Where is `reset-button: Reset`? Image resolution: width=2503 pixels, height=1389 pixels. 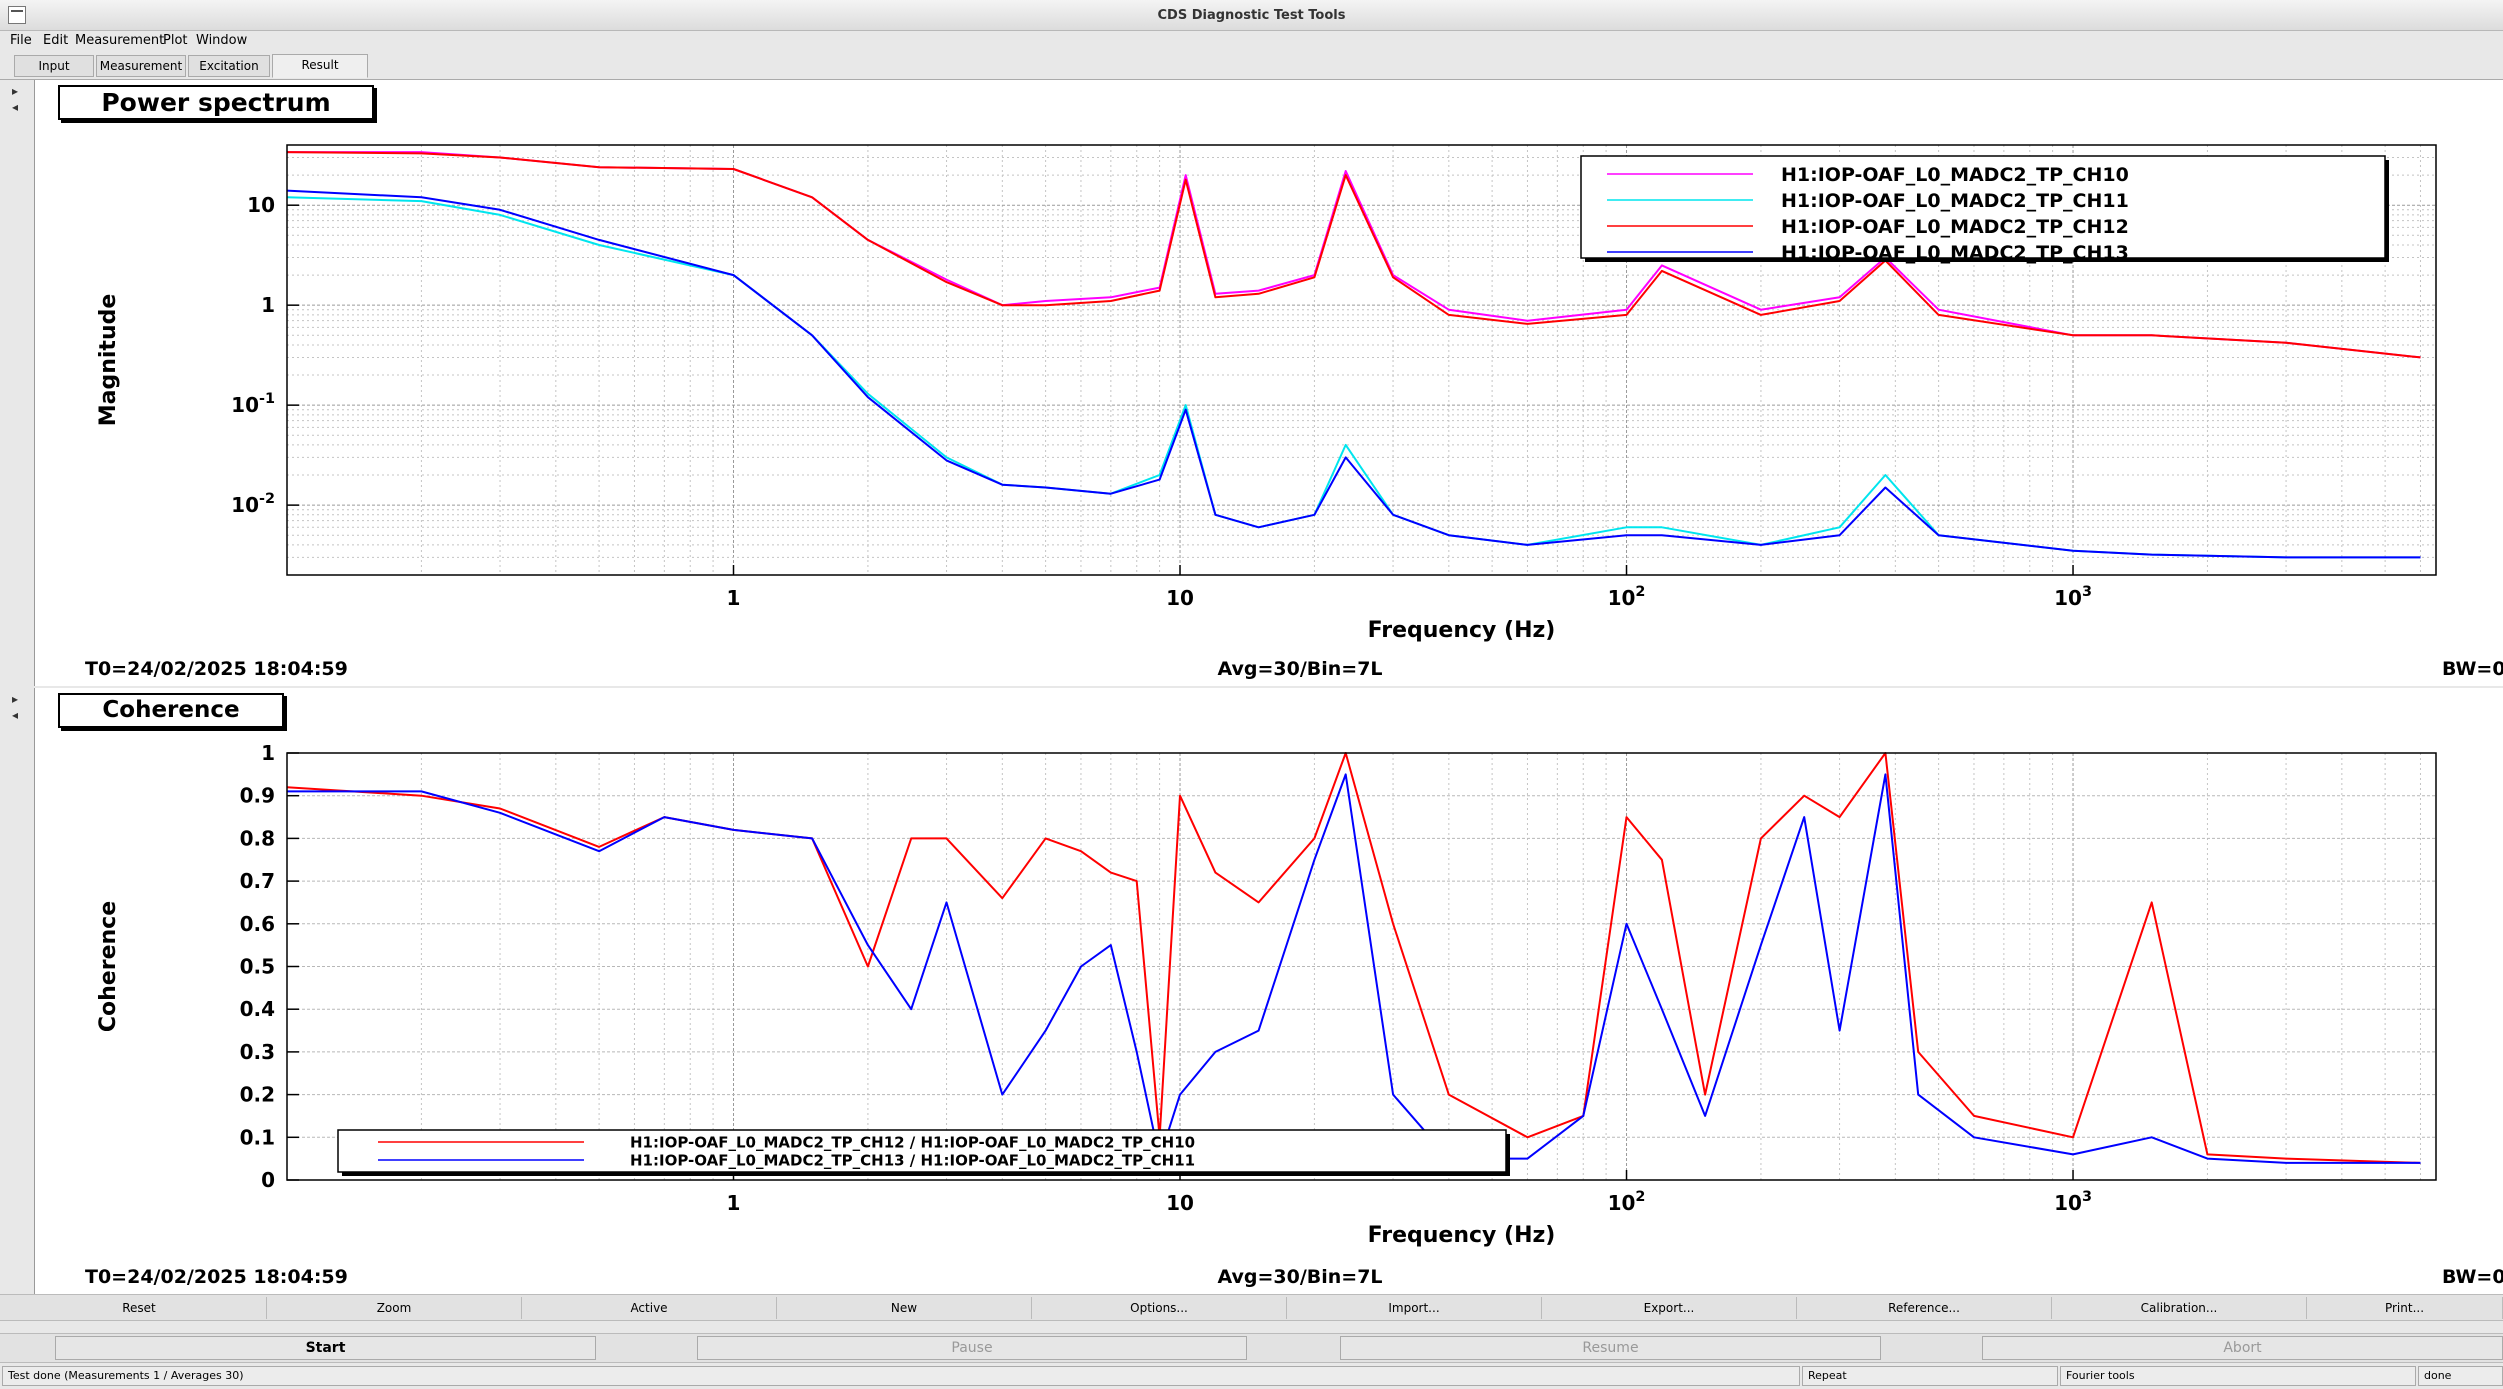 reset-button: Reset is located at coordinates (139, 1308).